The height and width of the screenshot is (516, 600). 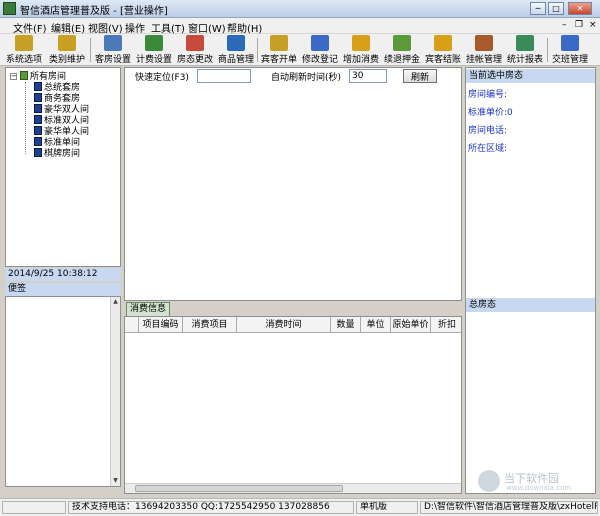 What do you see at coordinates (525, 50) in the screenshot?
I see `statistics-report-button: 统计报表` at bounding box center [525, 50].